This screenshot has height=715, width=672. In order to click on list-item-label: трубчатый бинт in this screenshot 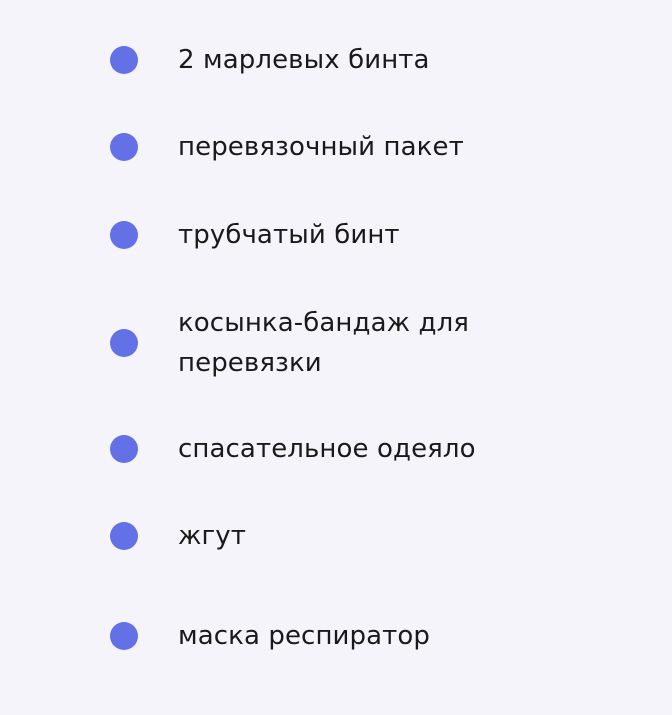, I will do `click(289, 235)`.